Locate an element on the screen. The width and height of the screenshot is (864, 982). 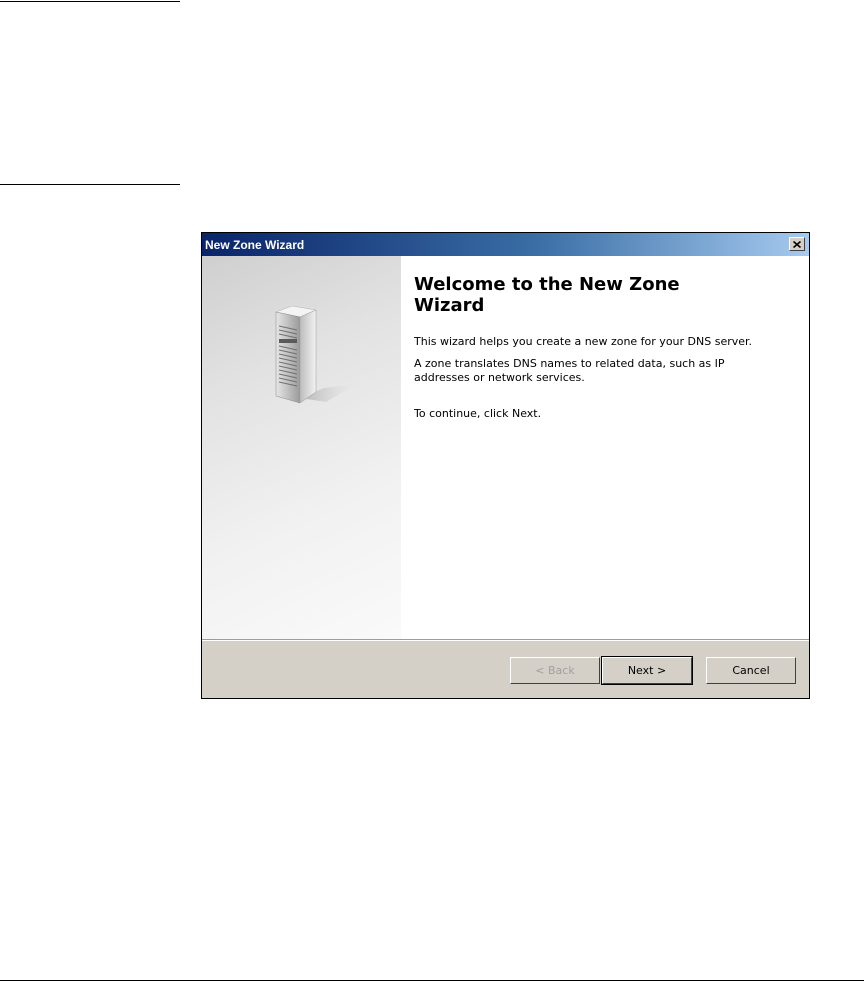
page-rule-top is located at coordinates (90, 1).